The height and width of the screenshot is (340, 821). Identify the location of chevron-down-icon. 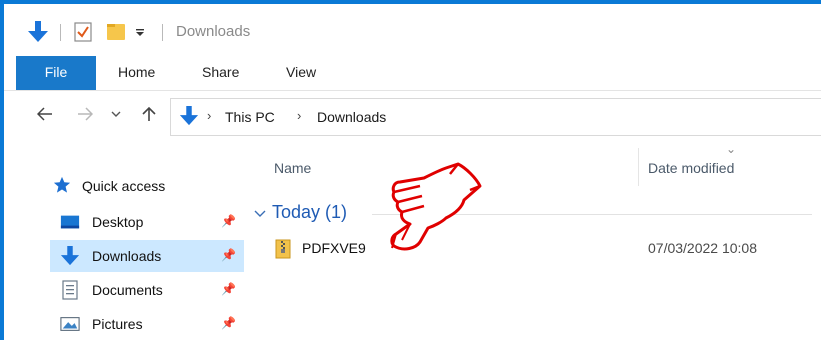
(260, 213).